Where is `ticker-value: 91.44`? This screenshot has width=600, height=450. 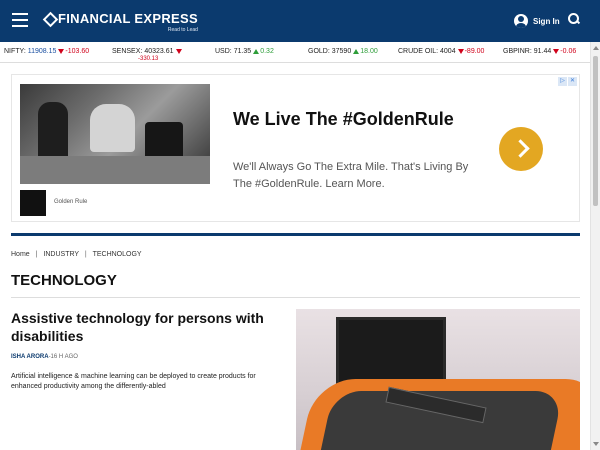
ticker-value: 91.44 is located at coordinates (542, 51).